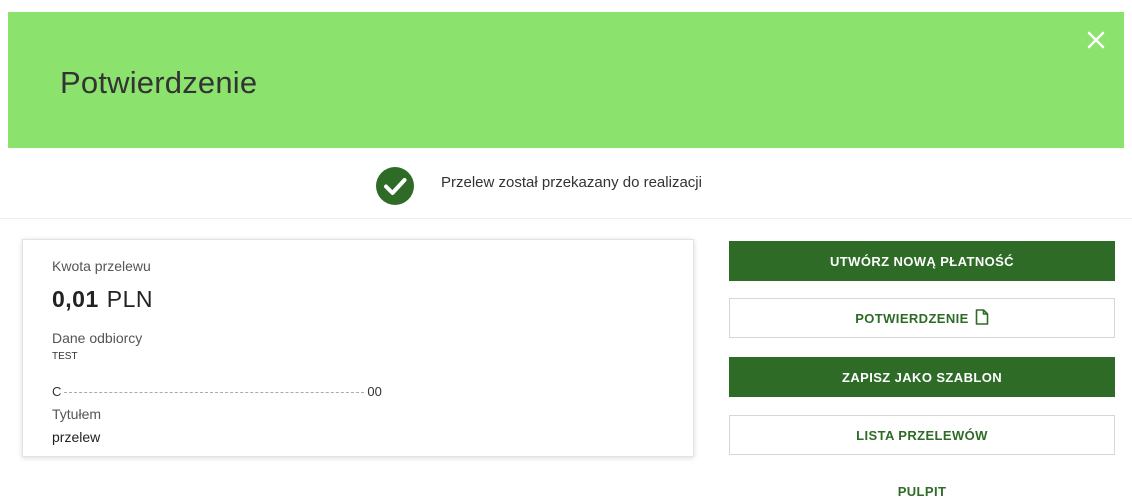 The height and width of the screenshot is (502, 1132). What do you see at coordinates (97, 338) in the screenshot?
I see `recipient-label: Dane odbiorcy` at bounding box center [97, 338].